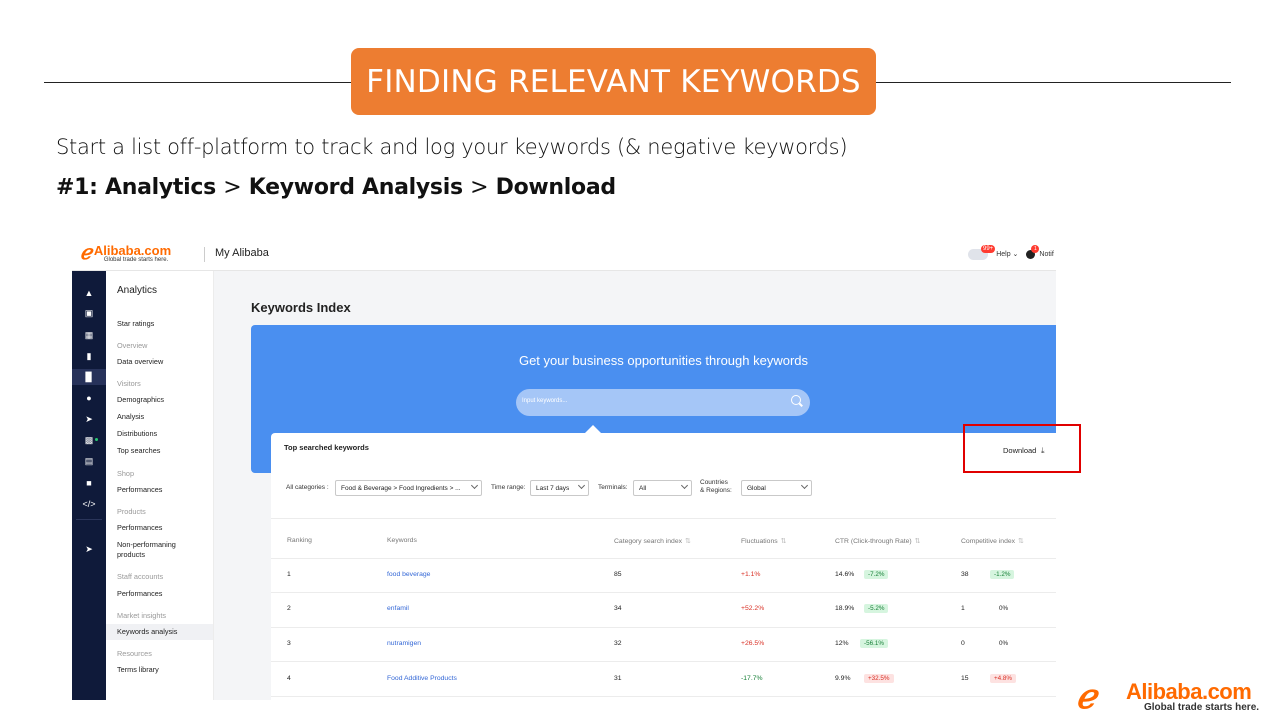 The width and height of the screenshot is (1280, 720). I want to click on help-label: Help, so click(1003, 254).